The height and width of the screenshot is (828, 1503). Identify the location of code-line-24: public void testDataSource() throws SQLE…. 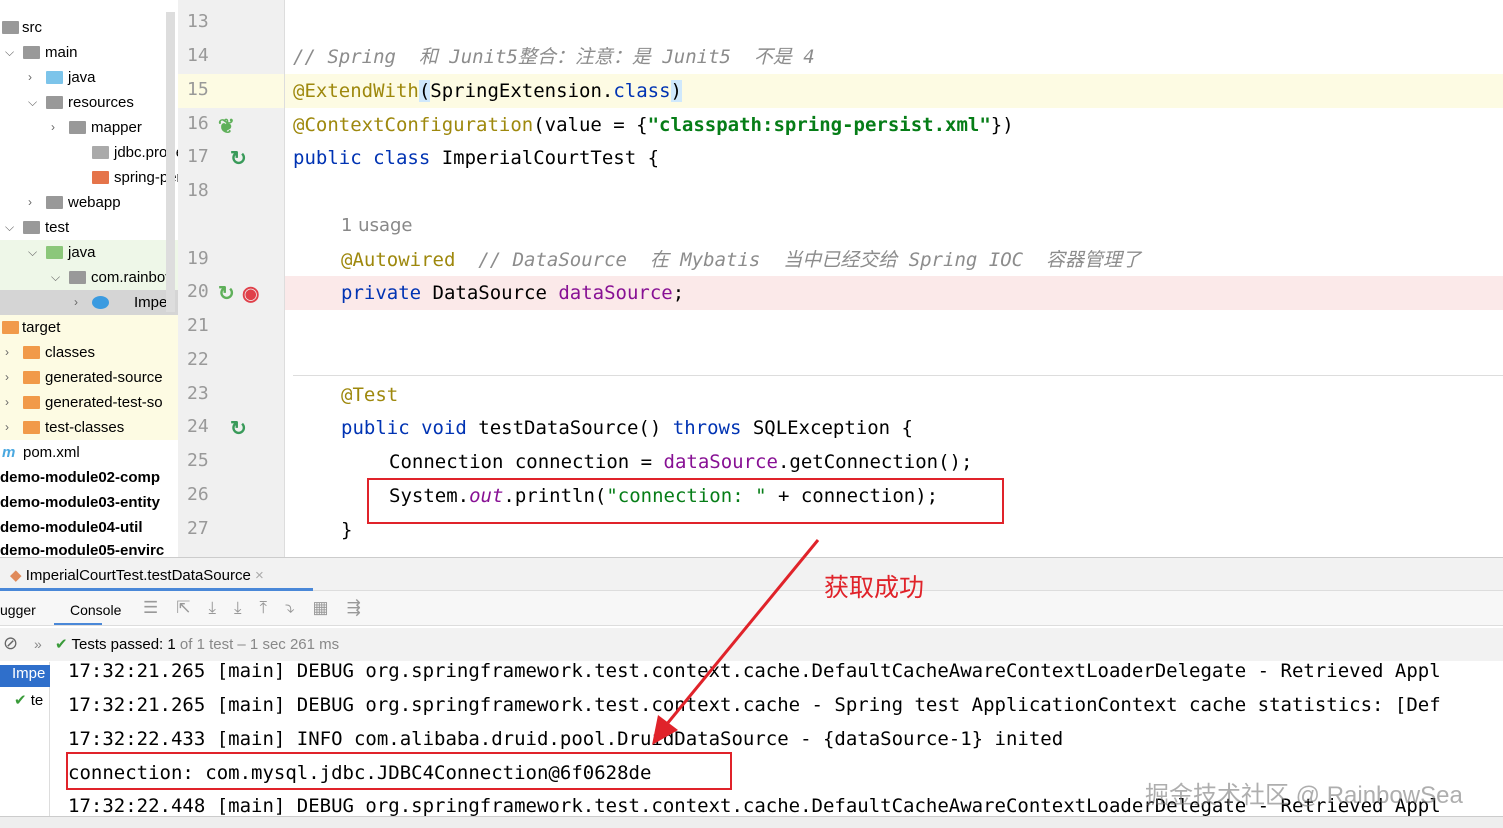
(627, 428).